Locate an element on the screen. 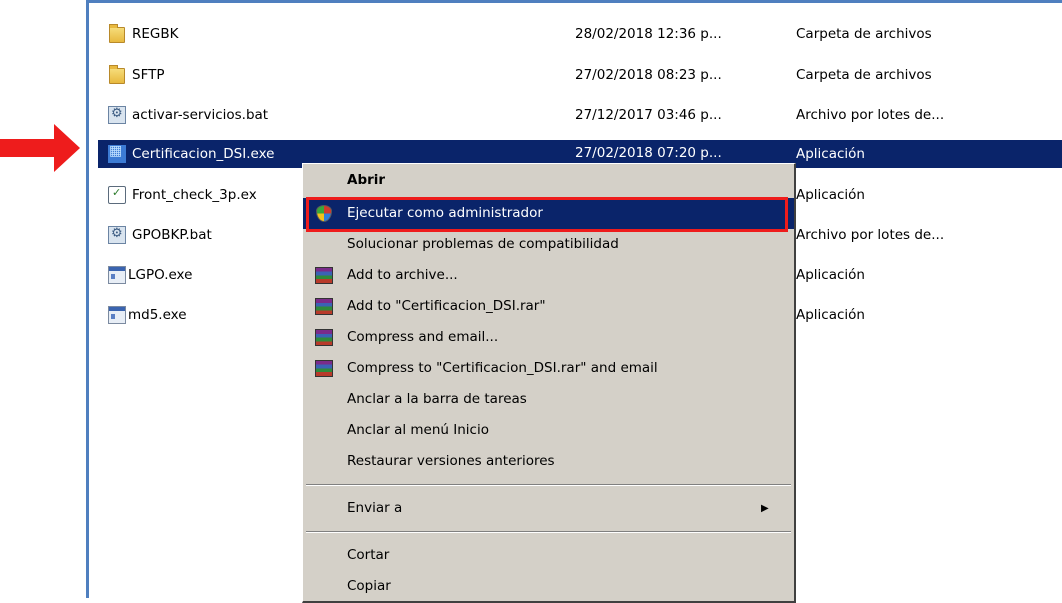  menu-item-solucionar-compatibilidad: Solucionar problemas de compatibilidad is located at coordinates (548, 244).